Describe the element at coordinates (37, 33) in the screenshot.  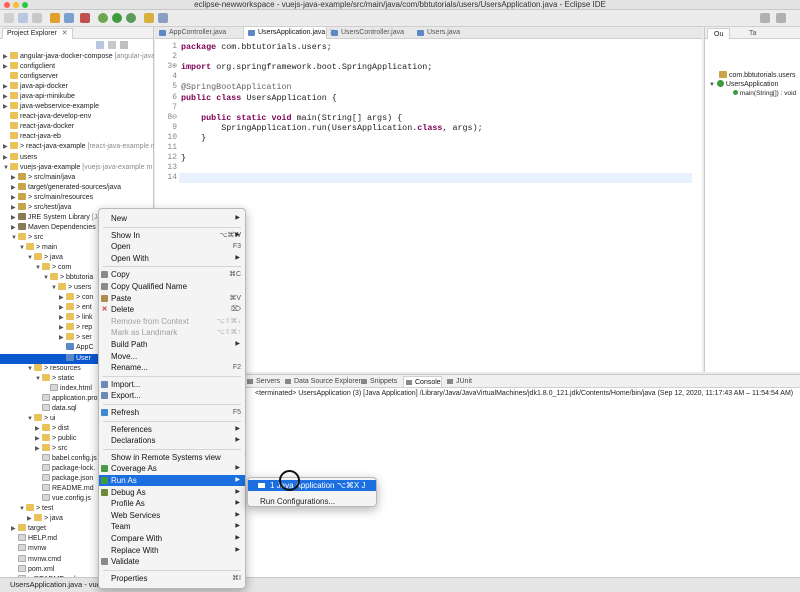
I see `tab-project-explorer: Project Explorer ✕` at that location.